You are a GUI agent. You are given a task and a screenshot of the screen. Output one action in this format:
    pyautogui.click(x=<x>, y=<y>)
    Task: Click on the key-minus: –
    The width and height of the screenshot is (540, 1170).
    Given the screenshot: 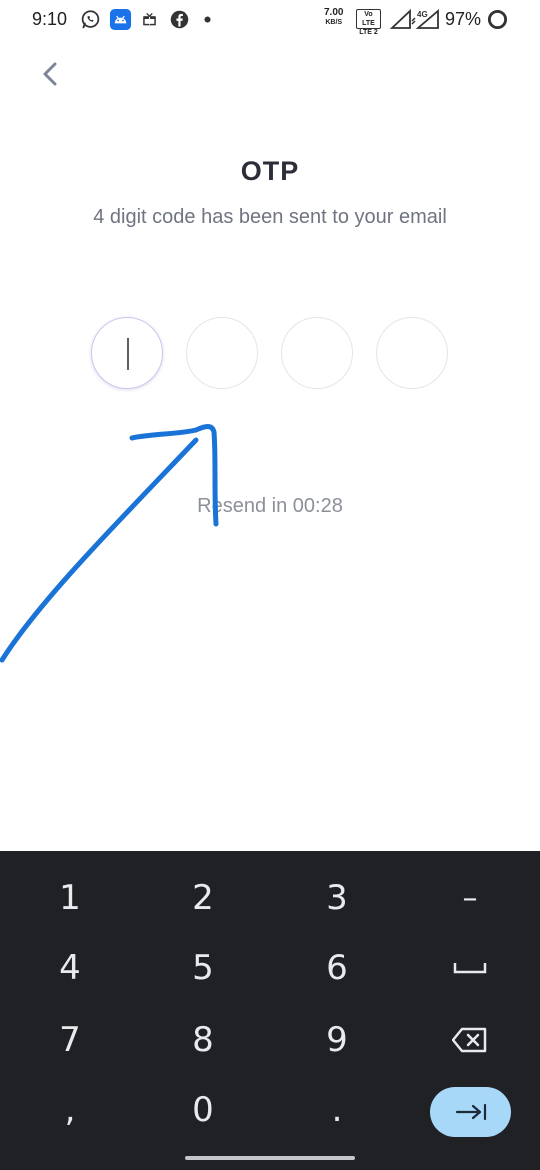 What is the action you would take?
    pyautogui.click(x=470, y=898)
    